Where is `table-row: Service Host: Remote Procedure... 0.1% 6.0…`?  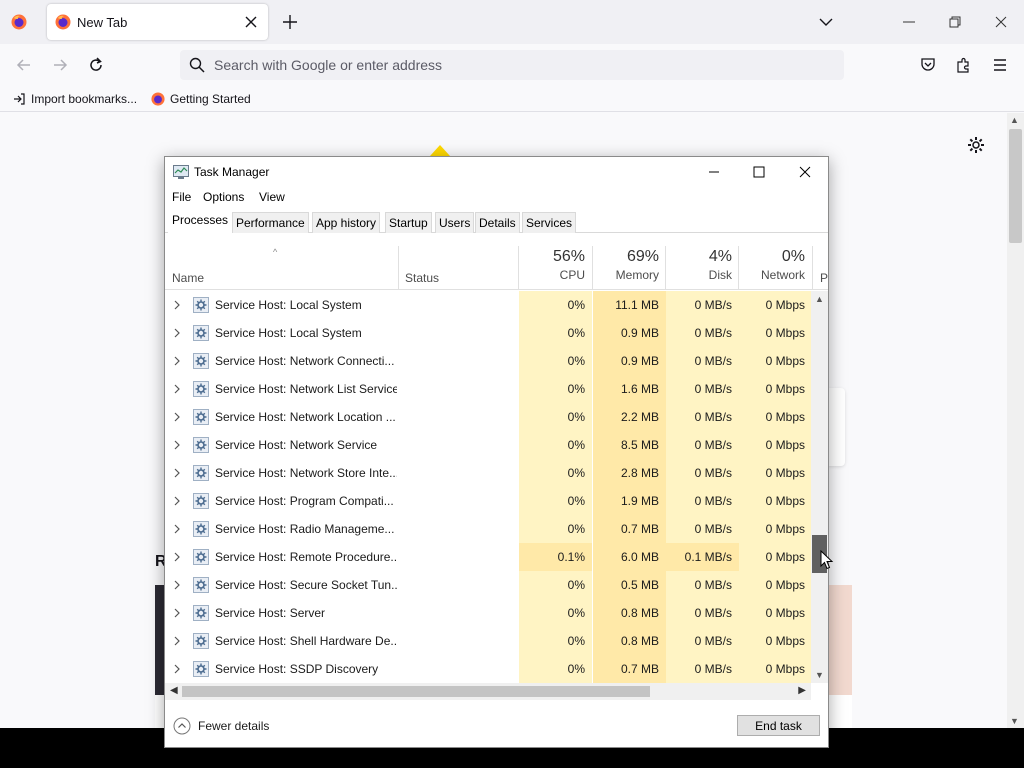
table-row: Service Host: Remote Procedure... 0.1% 6.0… is located at coordinates (488, 557).